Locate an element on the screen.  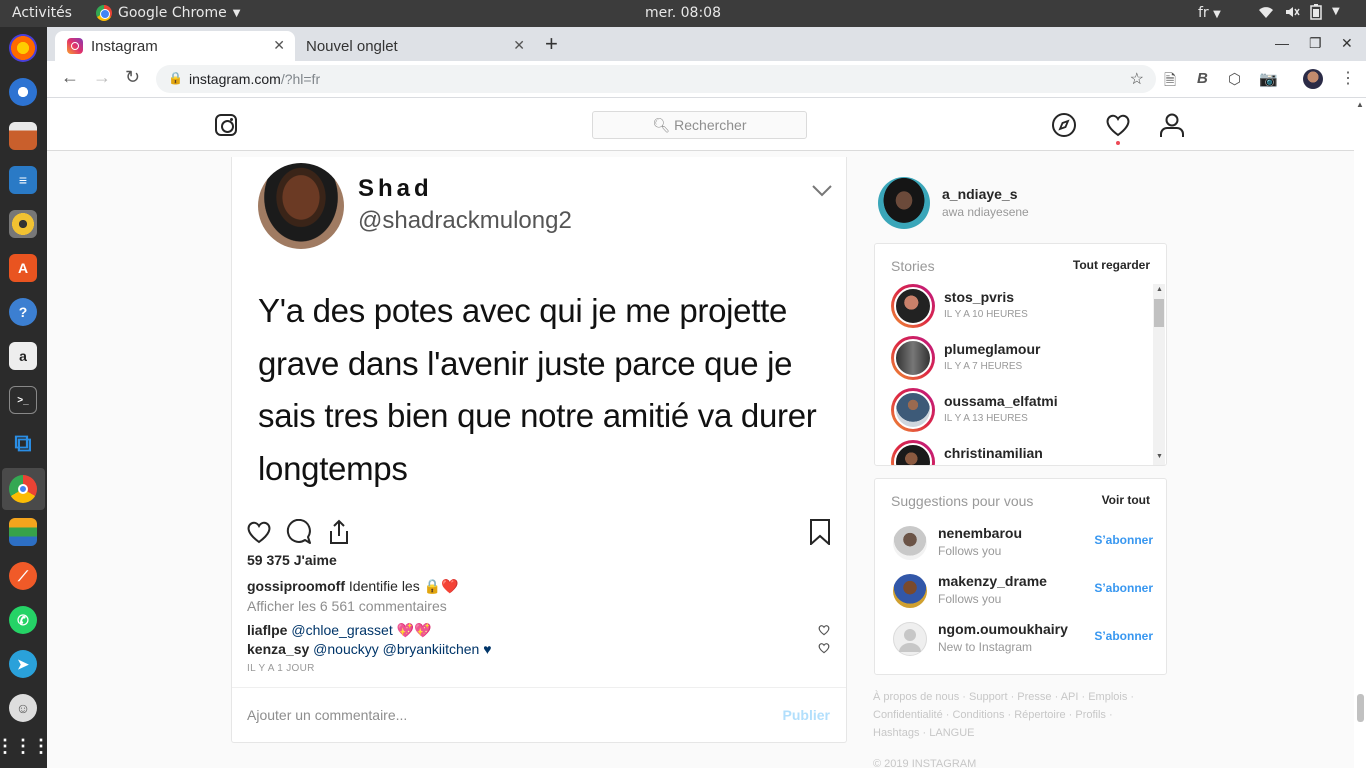
publish-button: Publier is located at coordinates (806, 715).